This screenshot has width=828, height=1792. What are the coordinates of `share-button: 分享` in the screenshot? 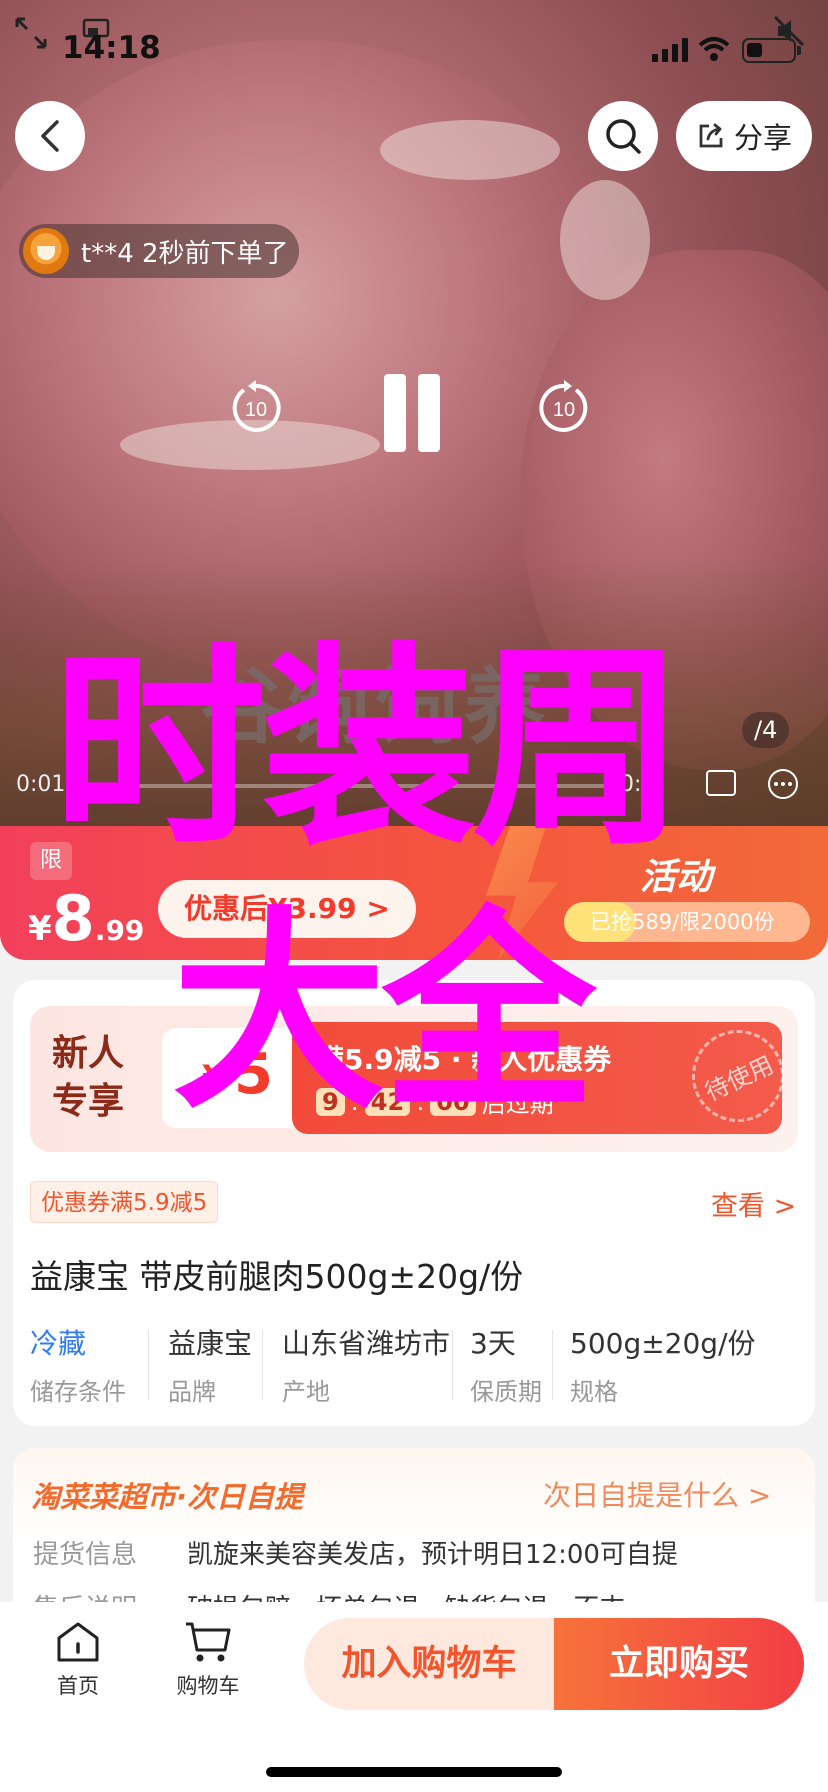 It's located at (744, 136).